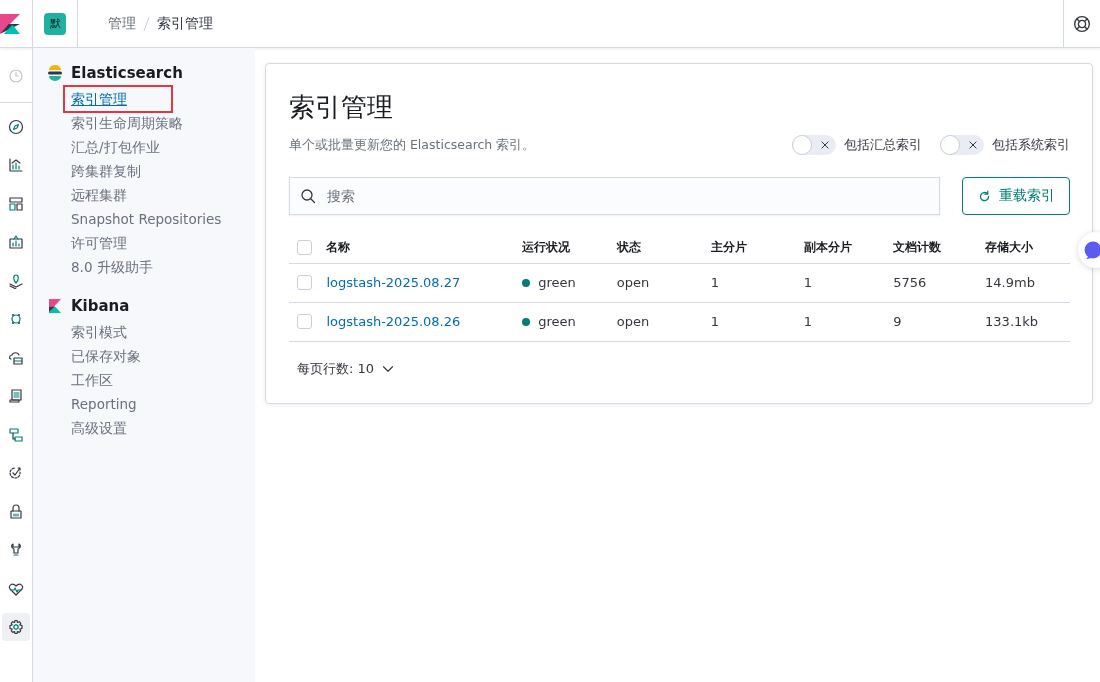  I want to click on column-header: 文档计数, so click(917, 247).